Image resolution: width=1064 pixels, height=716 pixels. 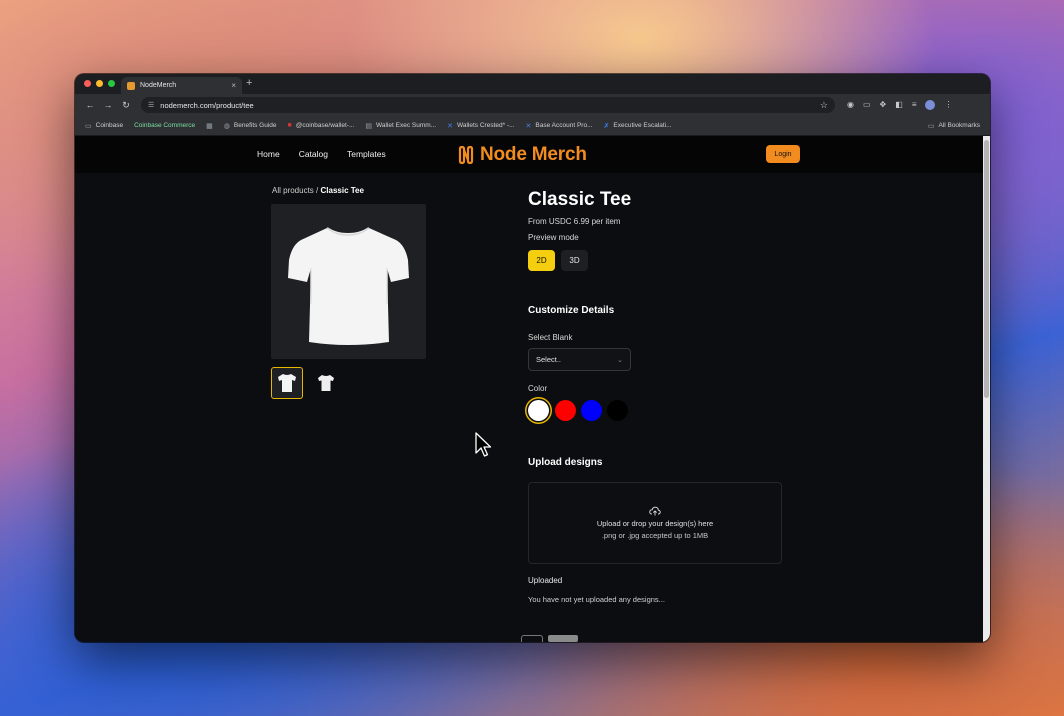 What do you see at coordinates (348, 286) in the screenshot?
I see `tshirt-front-image` at bounding box center [348, 286].